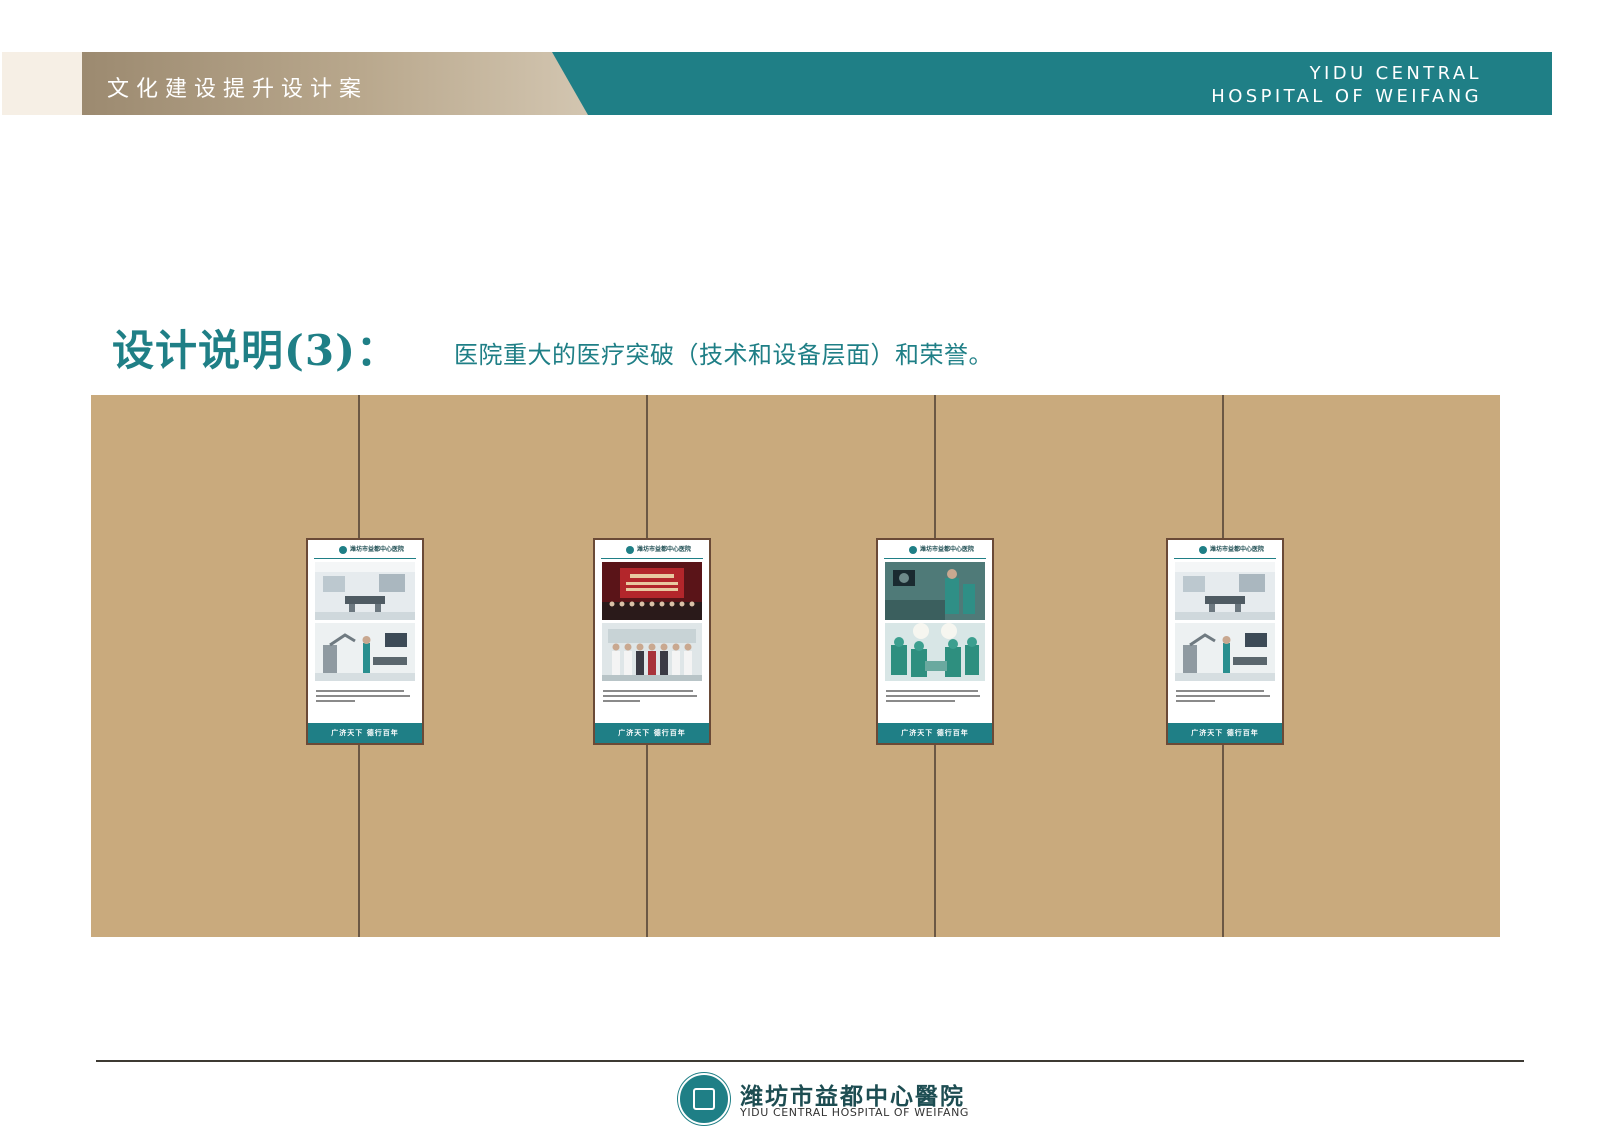  What do you see at coordinates (42, 83) in the screenshot?
I see `header-cream-block` at bounding box center [42, 83].